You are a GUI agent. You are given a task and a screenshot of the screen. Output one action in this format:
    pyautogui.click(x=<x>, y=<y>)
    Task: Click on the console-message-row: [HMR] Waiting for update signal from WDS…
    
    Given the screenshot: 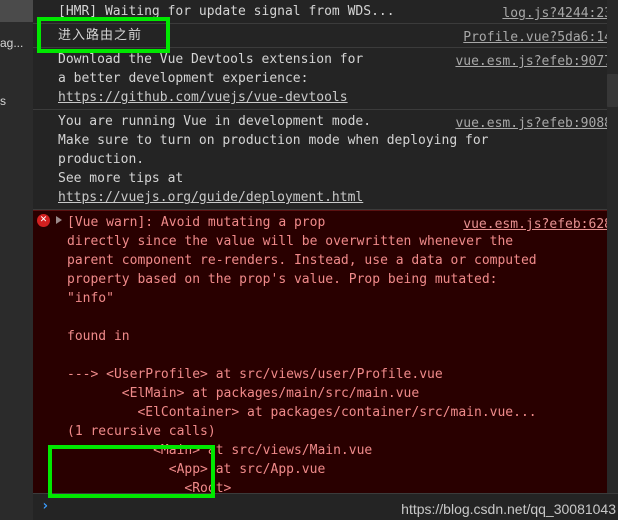 What is the action you would take?
    pyautogui.click(x=325, y=12)
    